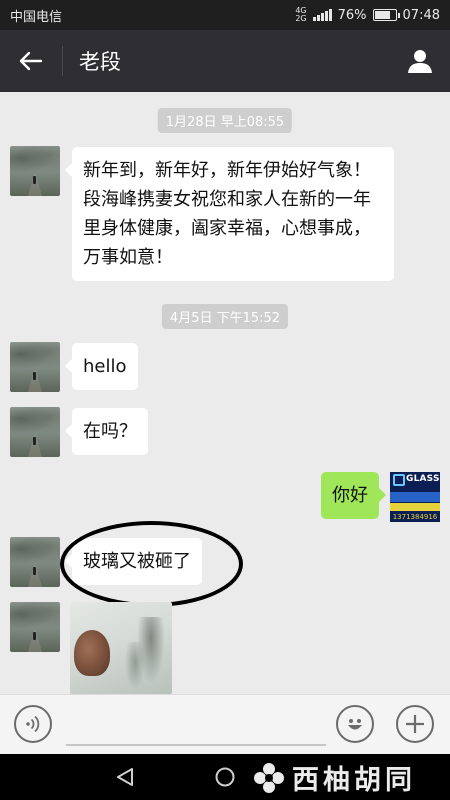 The height and width of the screenshot is (800, 450). Describe the element at coordinates (196, 745) in the screenshot. I see `message-input` at that location.